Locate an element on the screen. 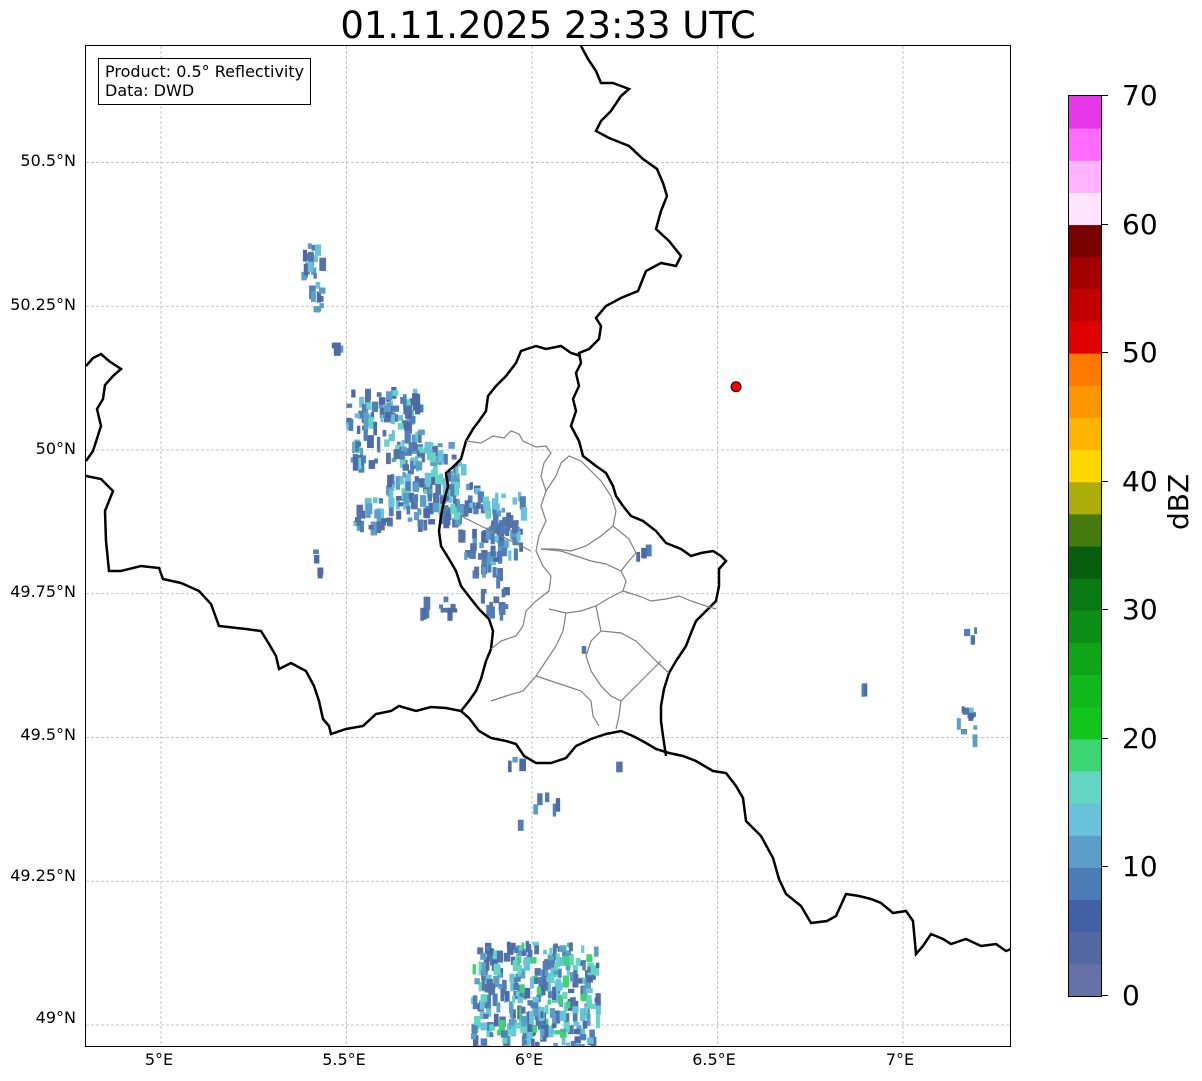 The image size is (1202, 1081). lat-tick-label: 49.25°N is located at coordinates (43, 875).